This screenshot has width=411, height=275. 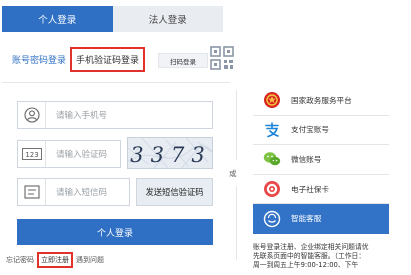 What do you see at coordinates (82, 193) in the screenshot?
I see `sms-code-placeholder: 请输入短信码` at bounding box center [82, 193].